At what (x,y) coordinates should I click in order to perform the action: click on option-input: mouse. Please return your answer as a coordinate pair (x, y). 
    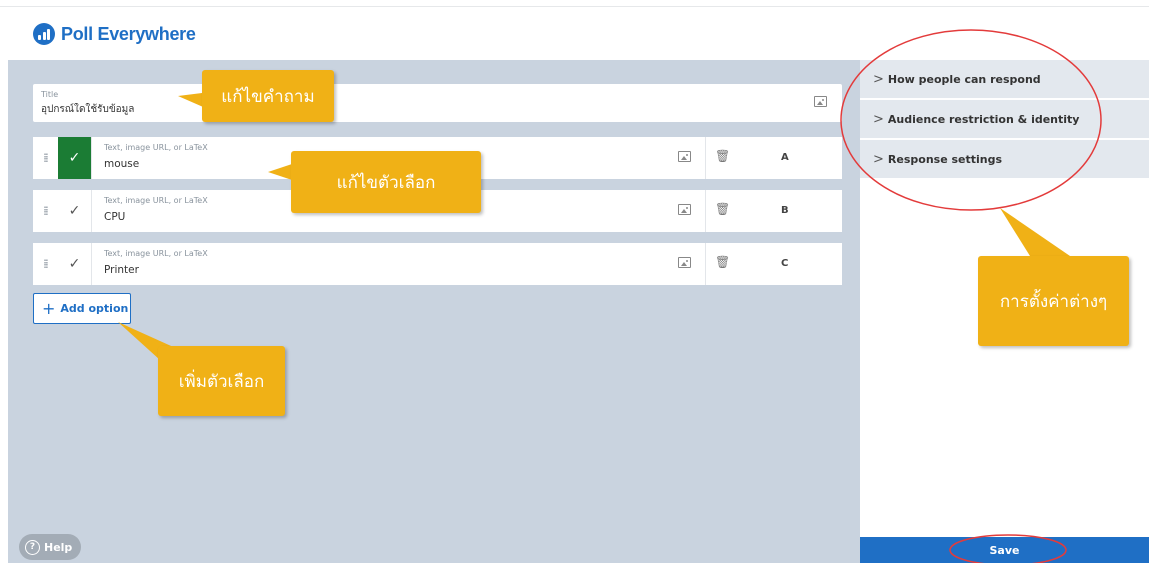
    Looking at the image, I should click on (121, 164).